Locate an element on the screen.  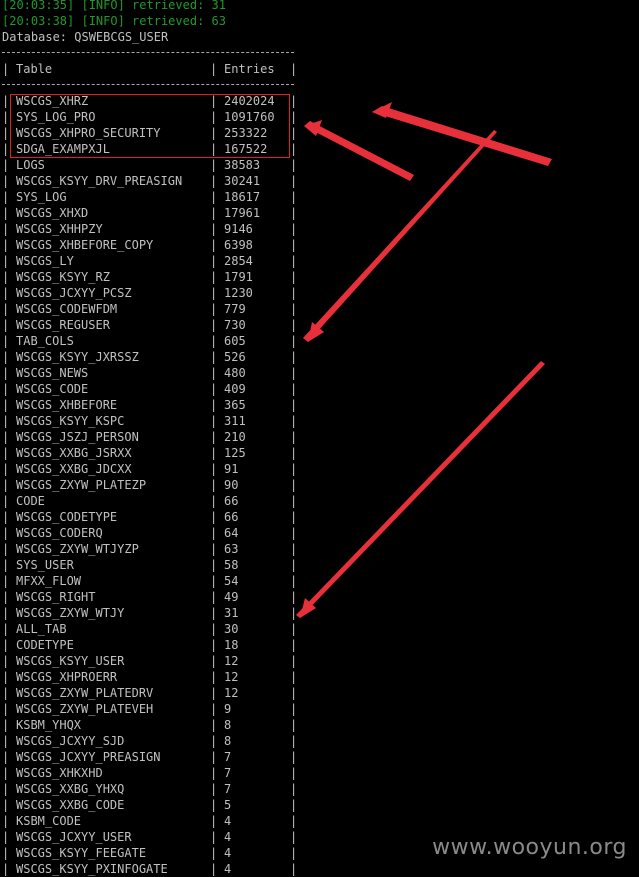
table-name-cell: WSCGS_KSYY_FEEGATE is located at coordinates (81, 853).